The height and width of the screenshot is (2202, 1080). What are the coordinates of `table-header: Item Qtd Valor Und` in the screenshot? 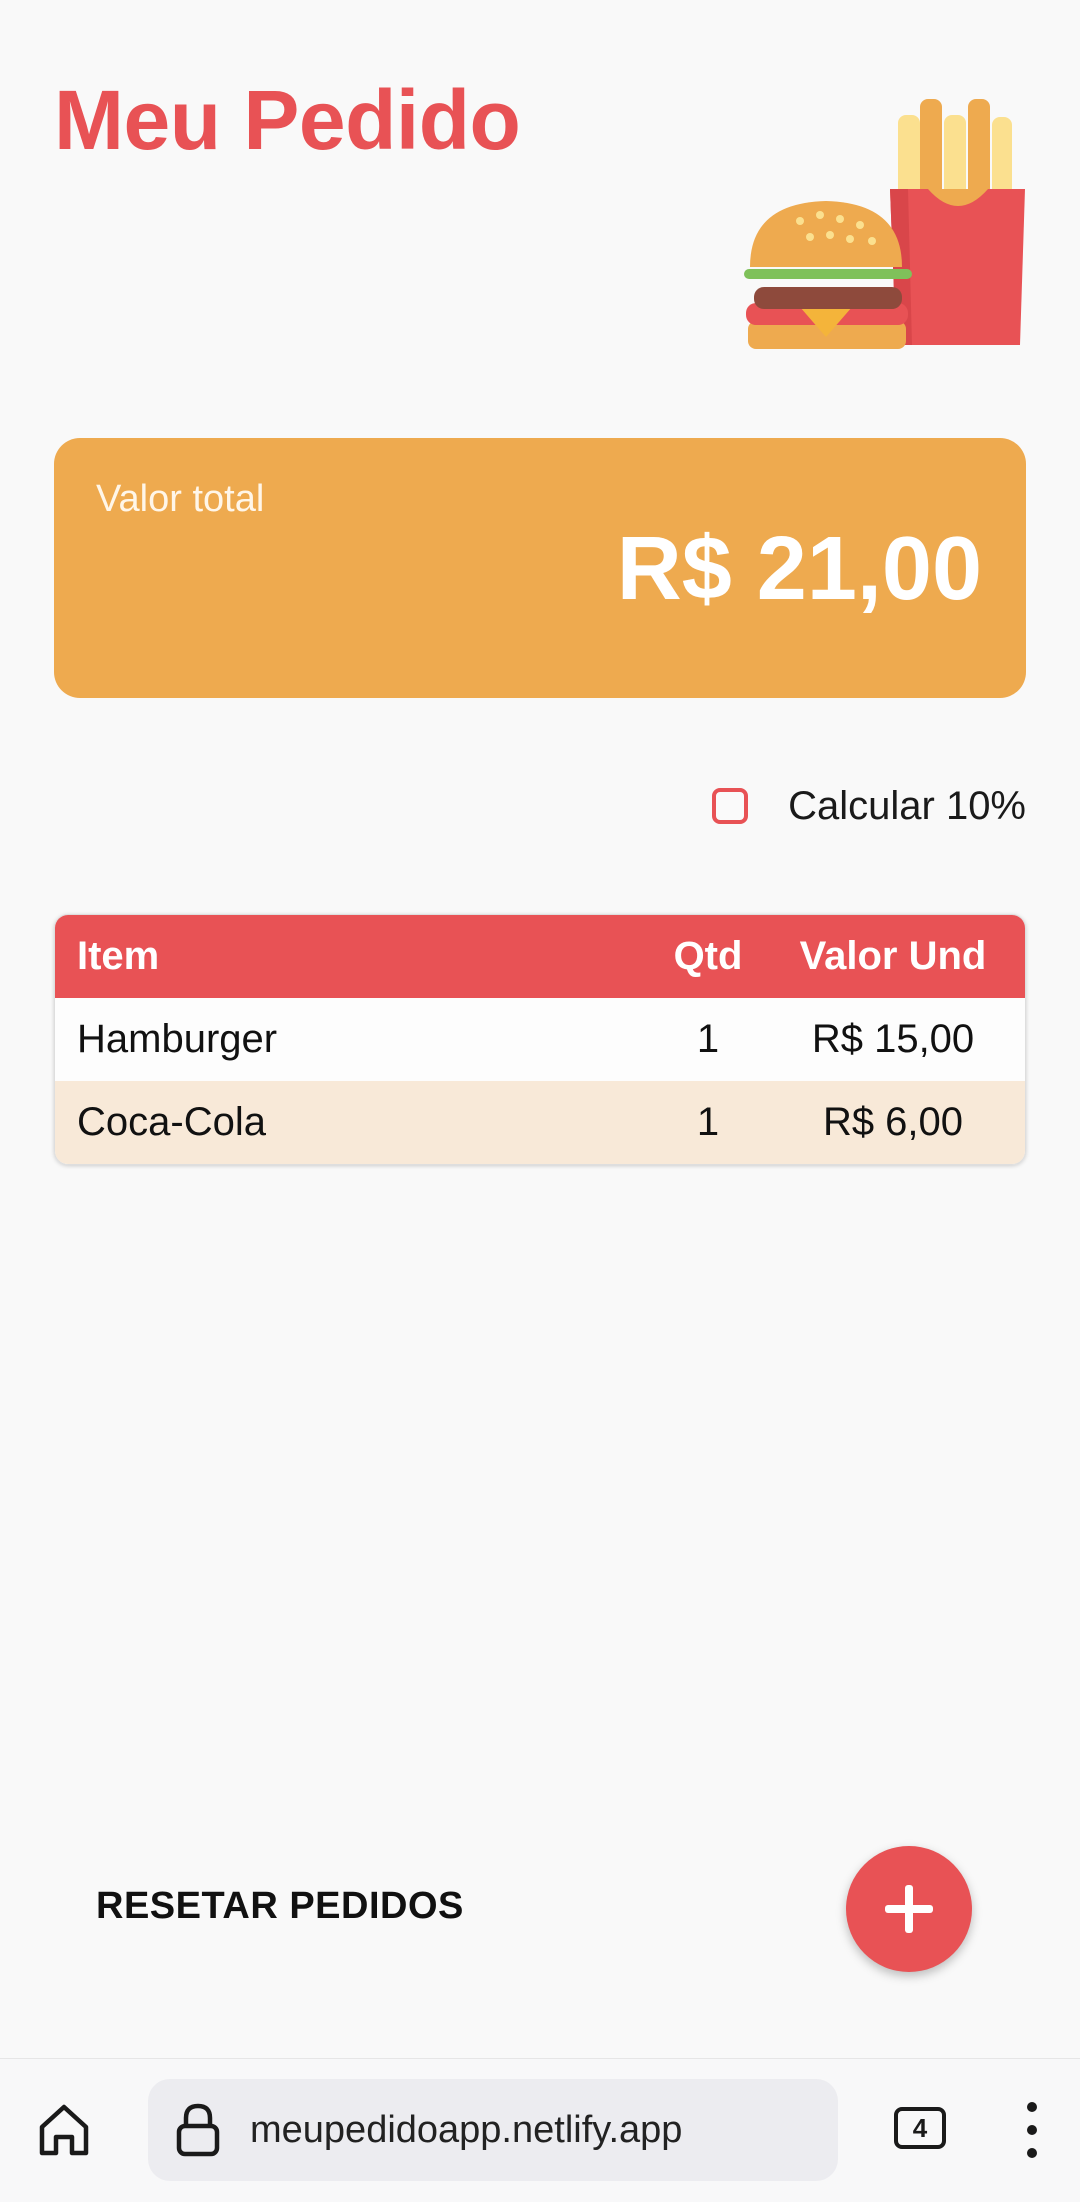 It's located at (540, 956).